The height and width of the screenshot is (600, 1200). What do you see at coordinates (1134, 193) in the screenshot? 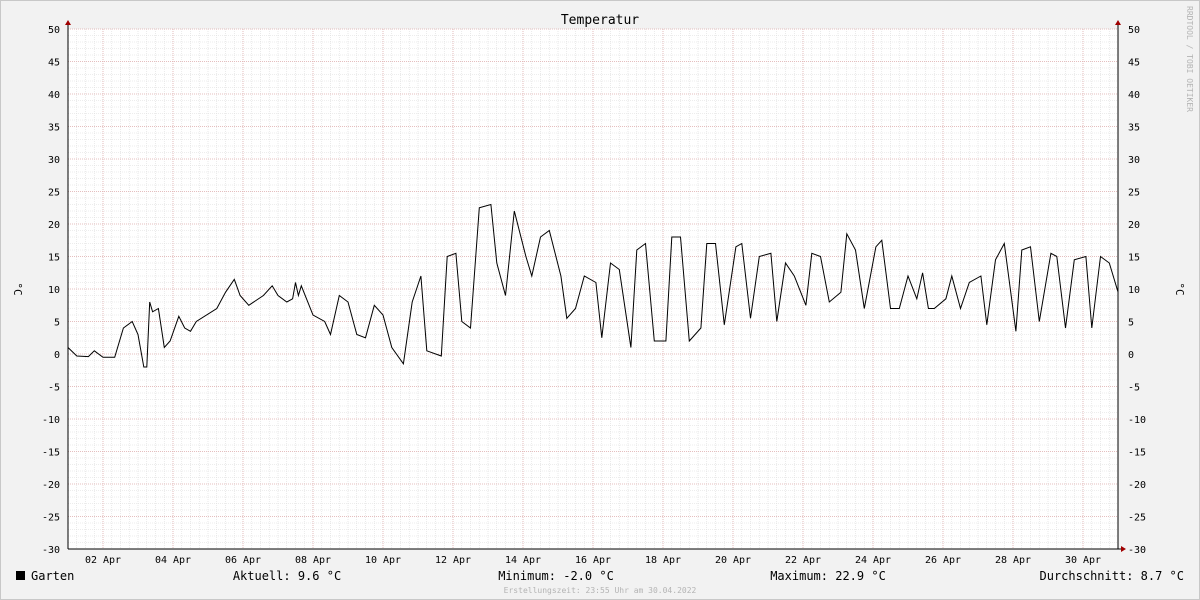
I see `y-tick-label-right: 25` at bounding box center [1134, 193].